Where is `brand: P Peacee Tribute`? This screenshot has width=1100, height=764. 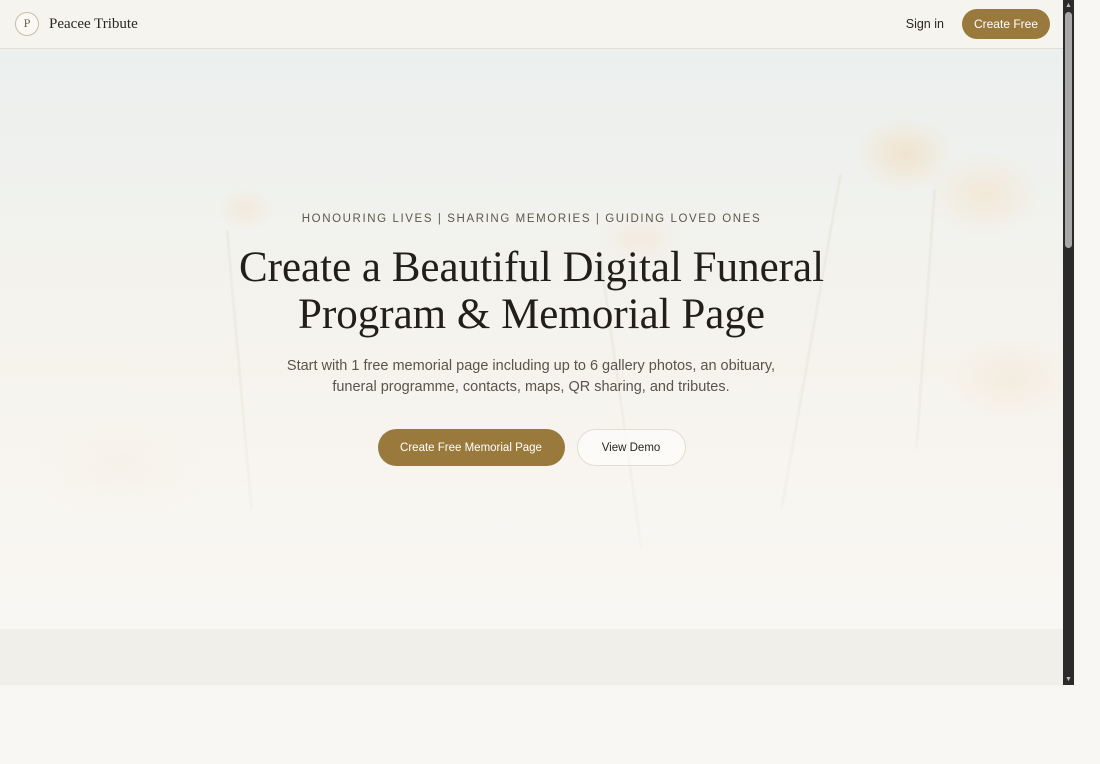 brand: P Peacee Tribute is located at coordinates (76, 24).